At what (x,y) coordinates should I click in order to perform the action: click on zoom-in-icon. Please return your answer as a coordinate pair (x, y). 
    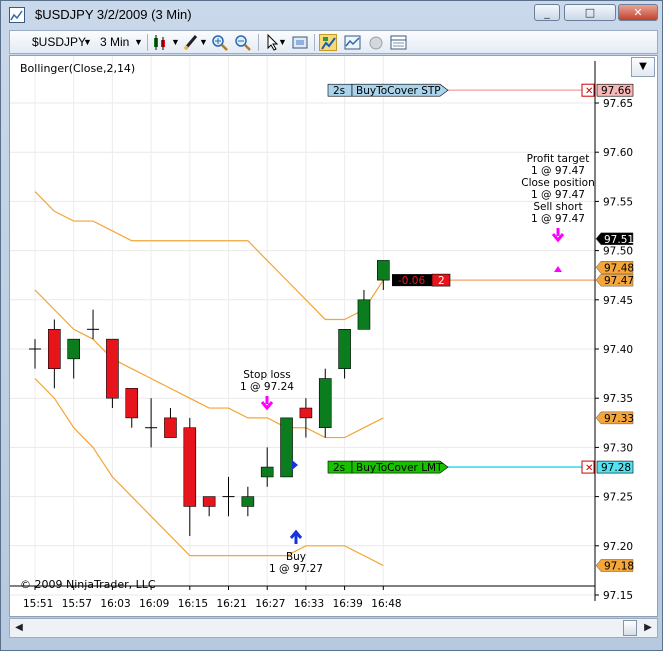
    Looking at the image, I should click on (220, 42).